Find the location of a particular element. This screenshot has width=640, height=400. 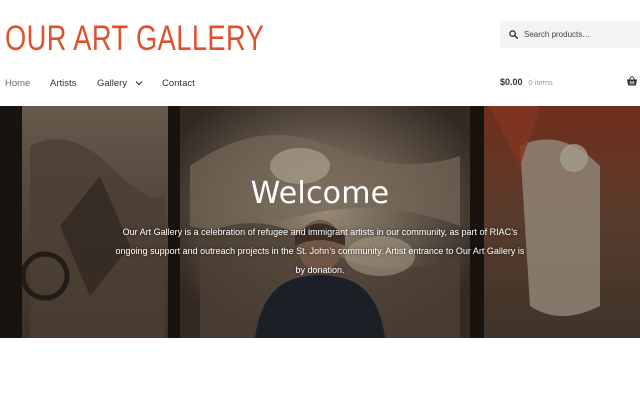

search-input is located at coordinates (579, 34).